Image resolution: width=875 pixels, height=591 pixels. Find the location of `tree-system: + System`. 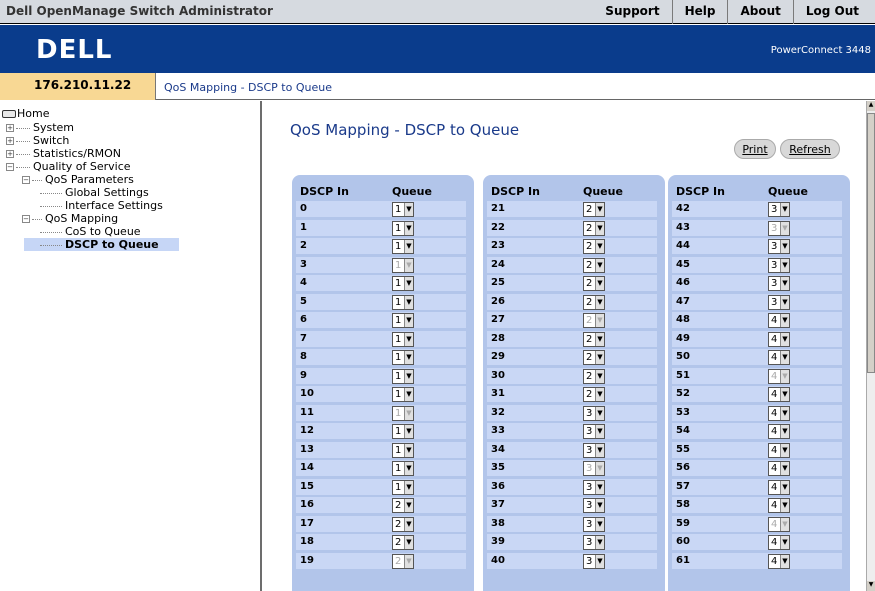

tree-system: + System is located at coordinates (40, 127).